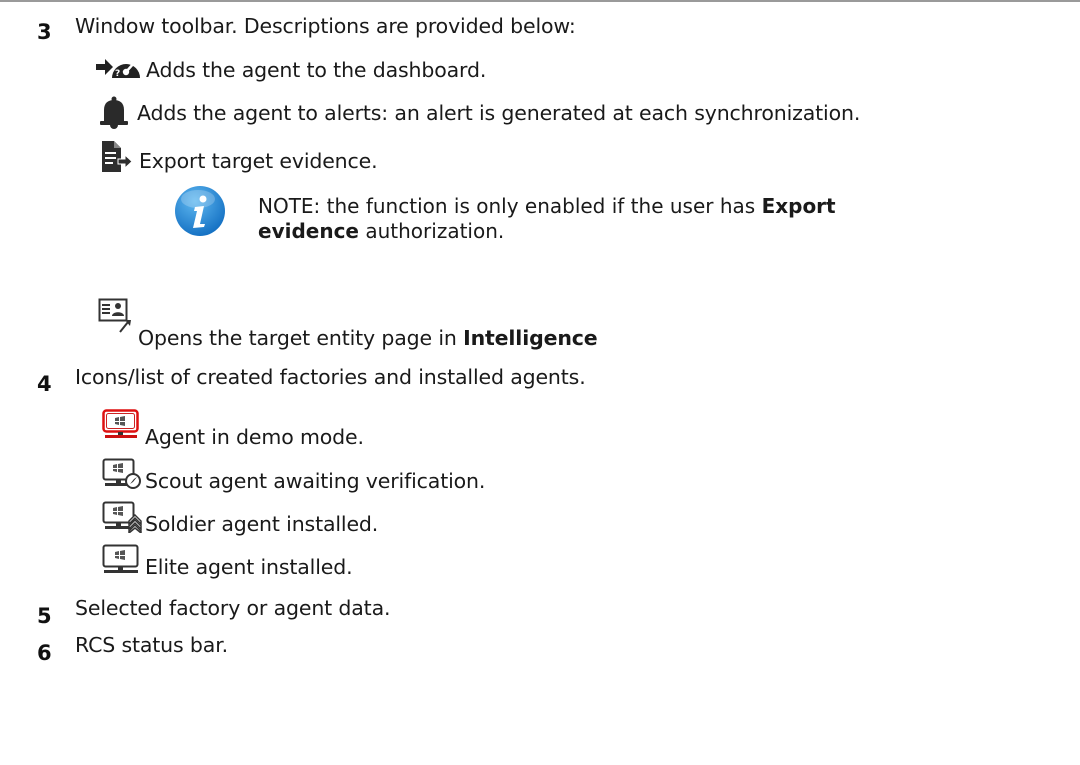 The width and height of the screenshot is (1080, 765). I want to click on info-icon, so click(200, 211).